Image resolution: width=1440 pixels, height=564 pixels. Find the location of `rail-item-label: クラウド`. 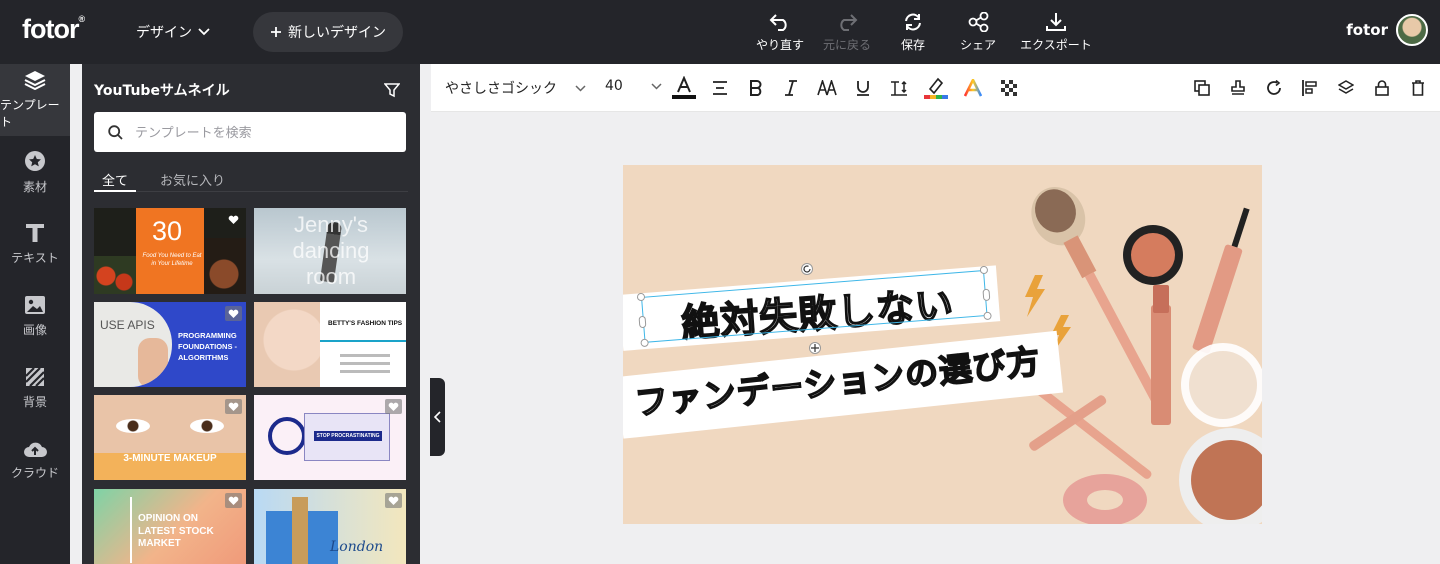

rail-item-label: クラウド is located at coordinates (34, 472).